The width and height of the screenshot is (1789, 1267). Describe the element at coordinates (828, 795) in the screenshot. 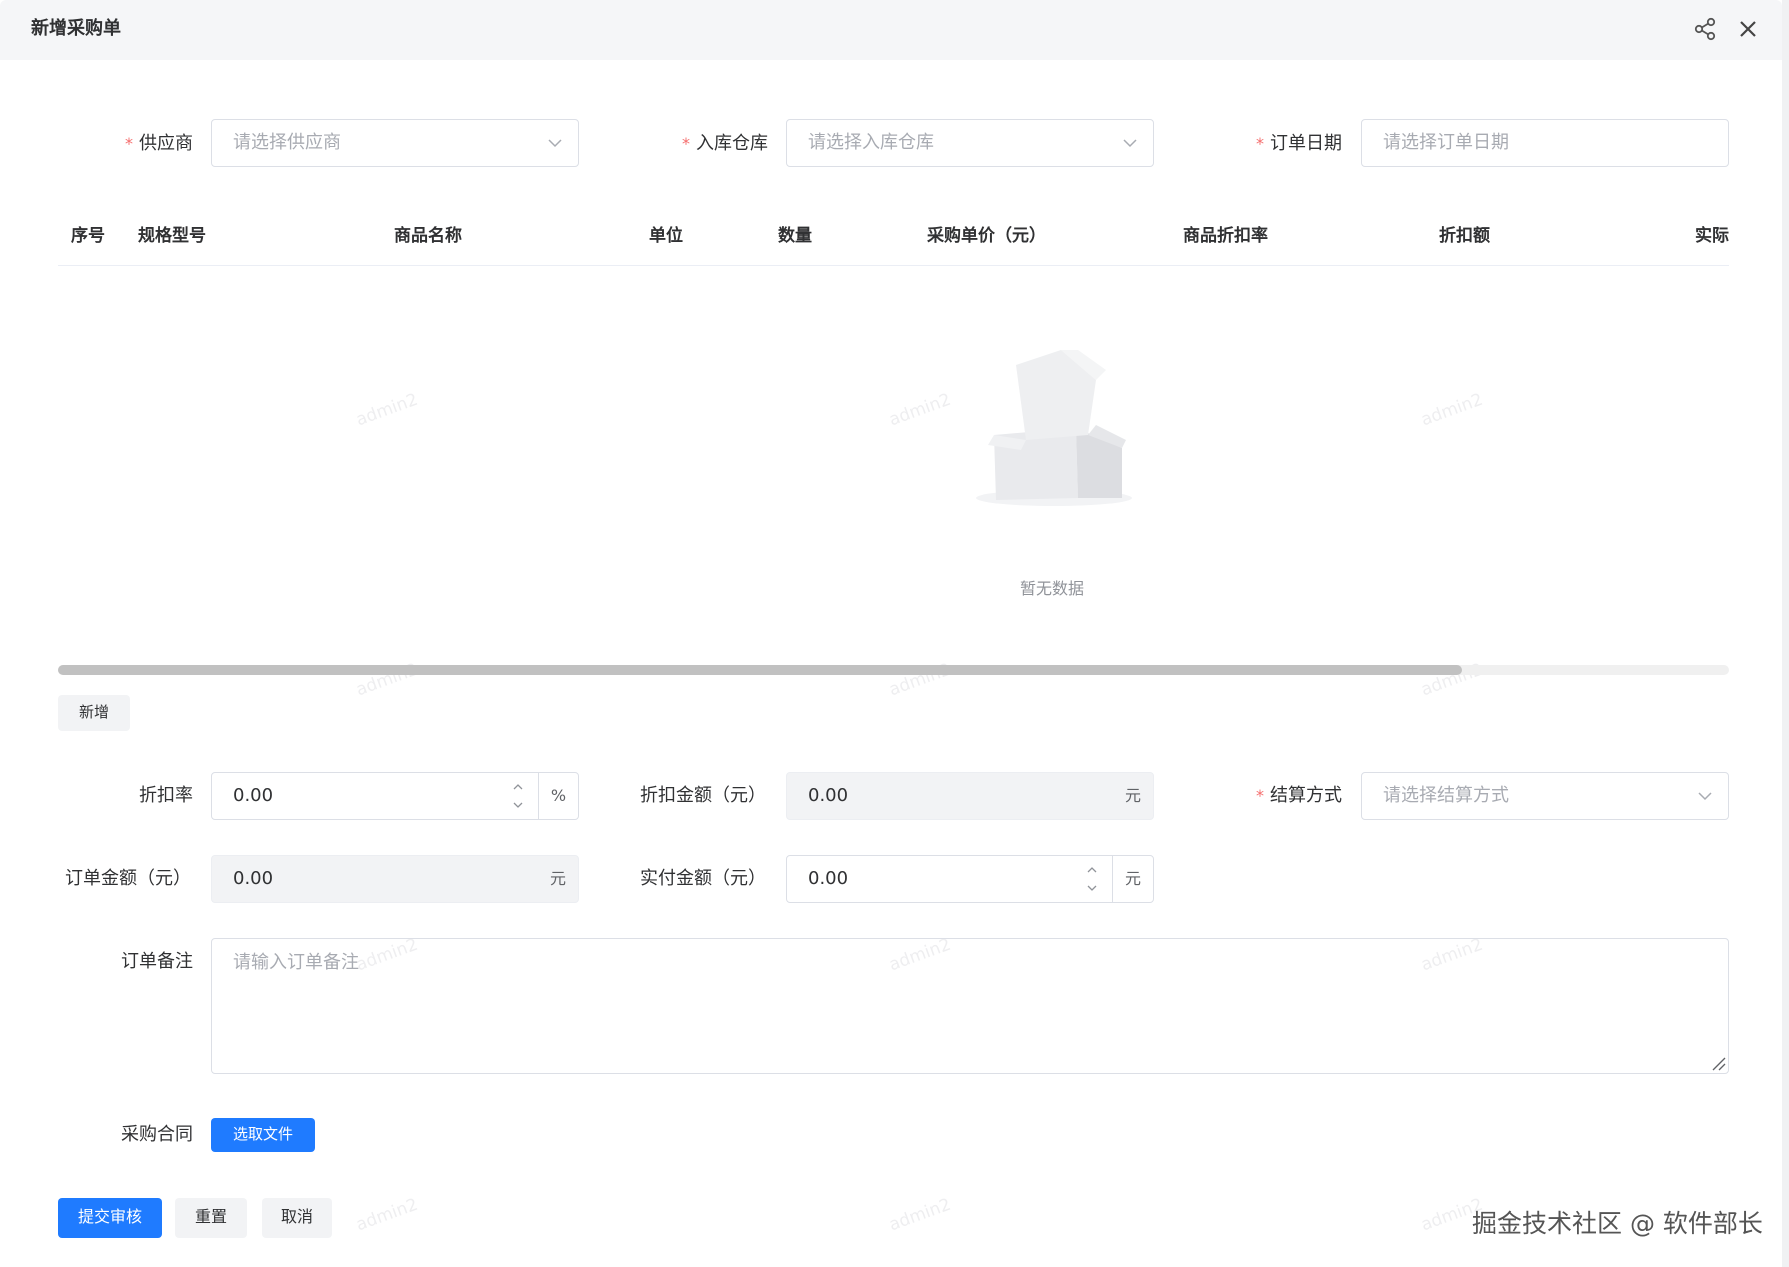

I see `discount-amount-value: 0.00` at that location.